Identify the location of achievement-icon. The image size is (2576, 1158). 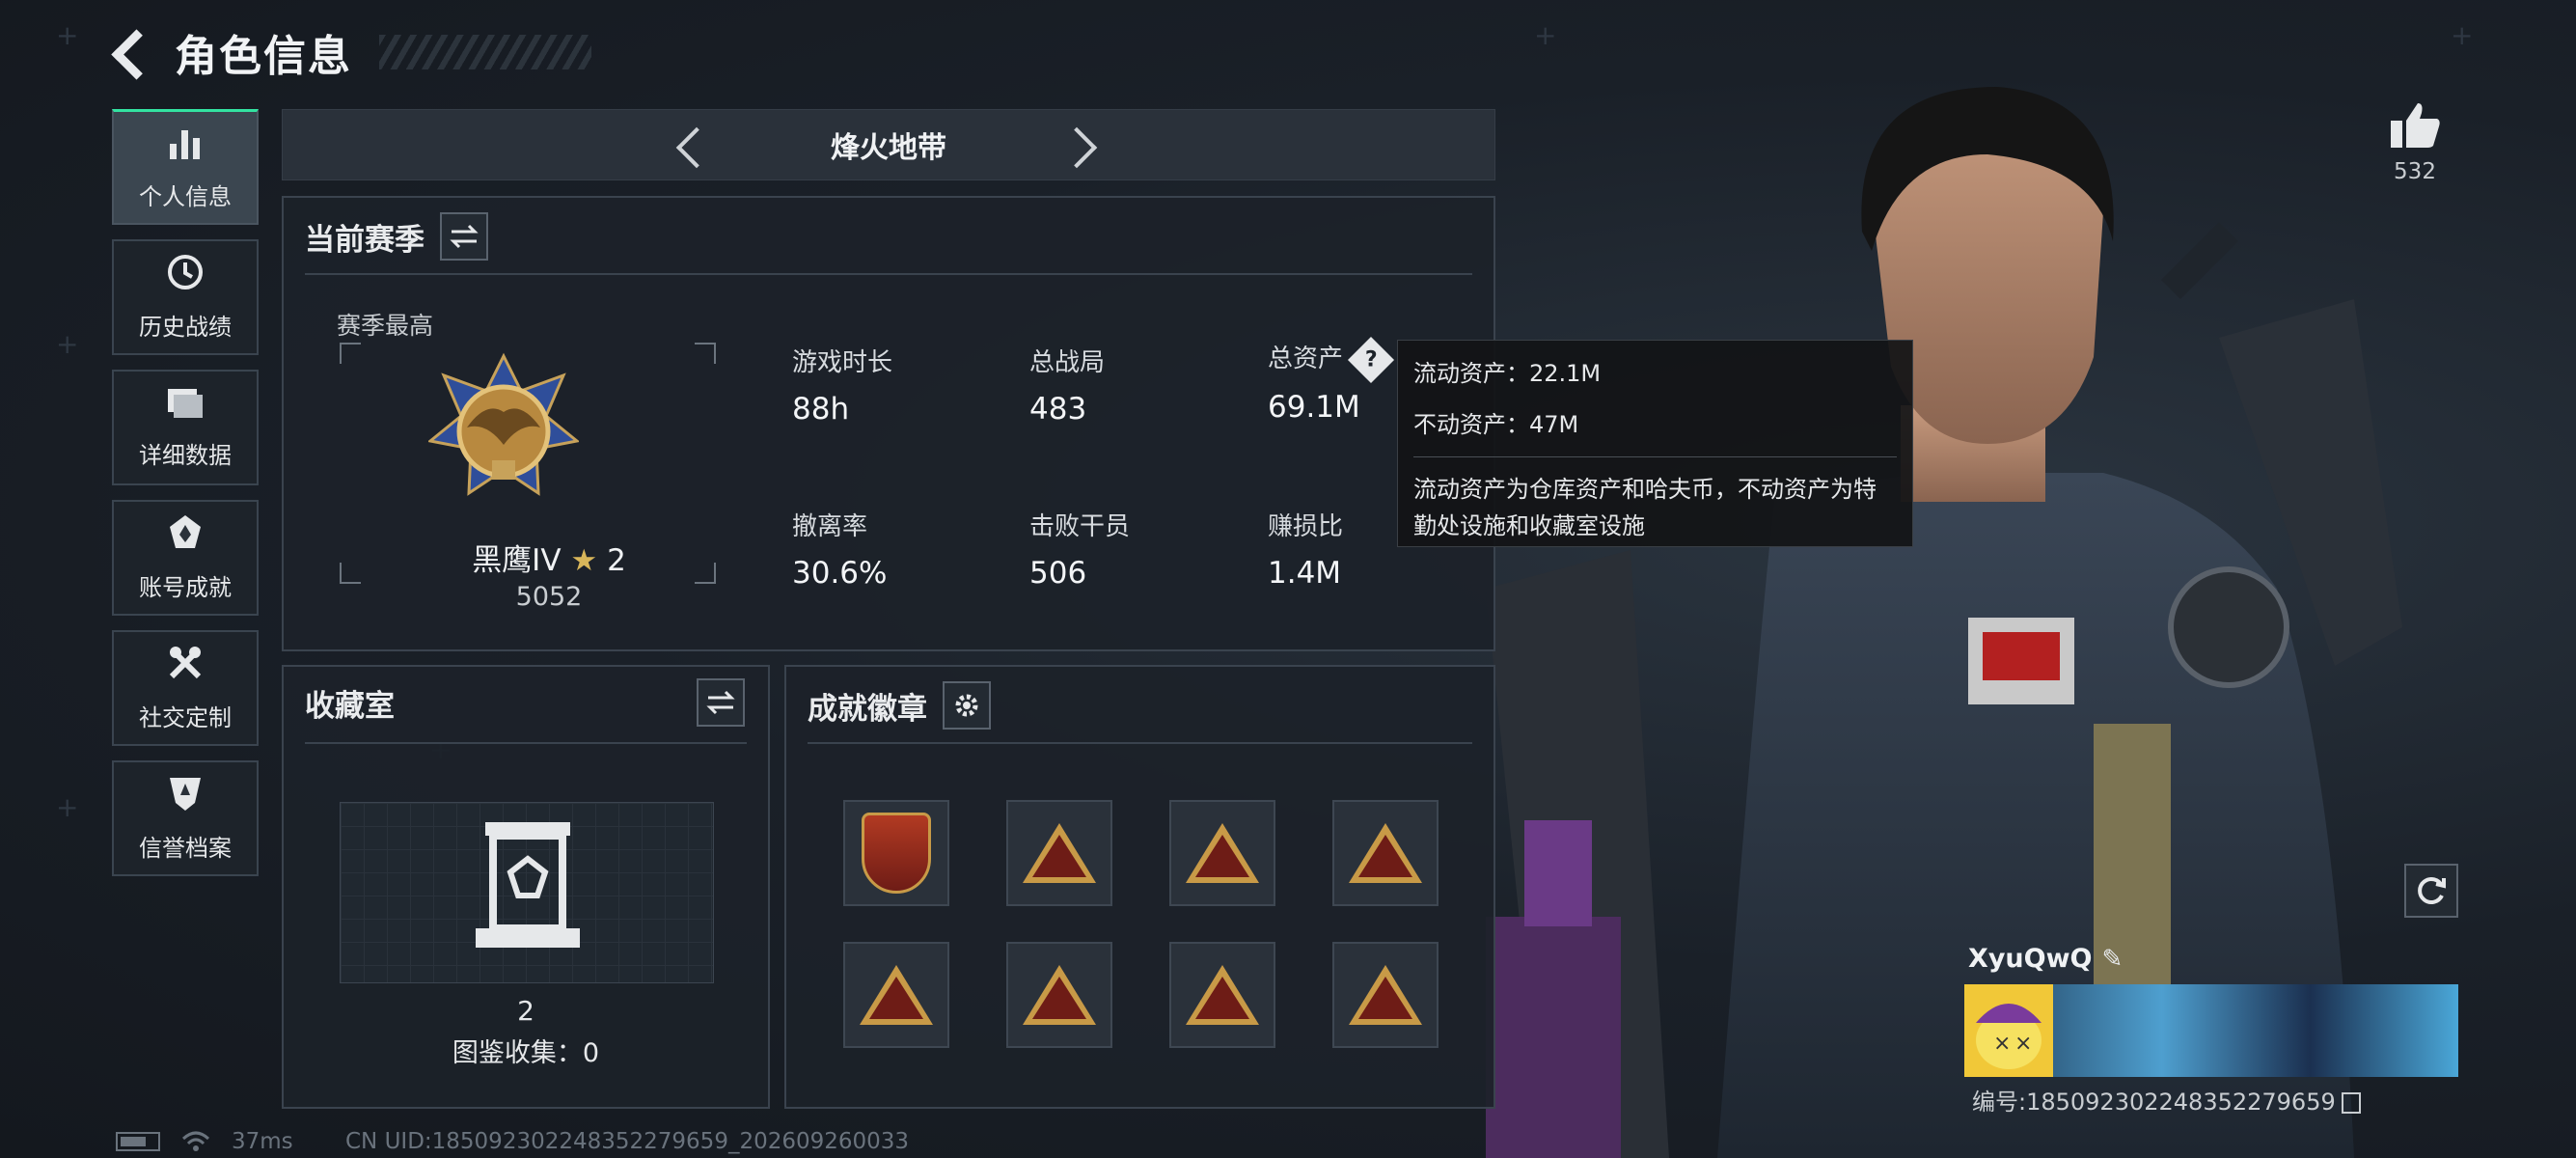
(185, 536).